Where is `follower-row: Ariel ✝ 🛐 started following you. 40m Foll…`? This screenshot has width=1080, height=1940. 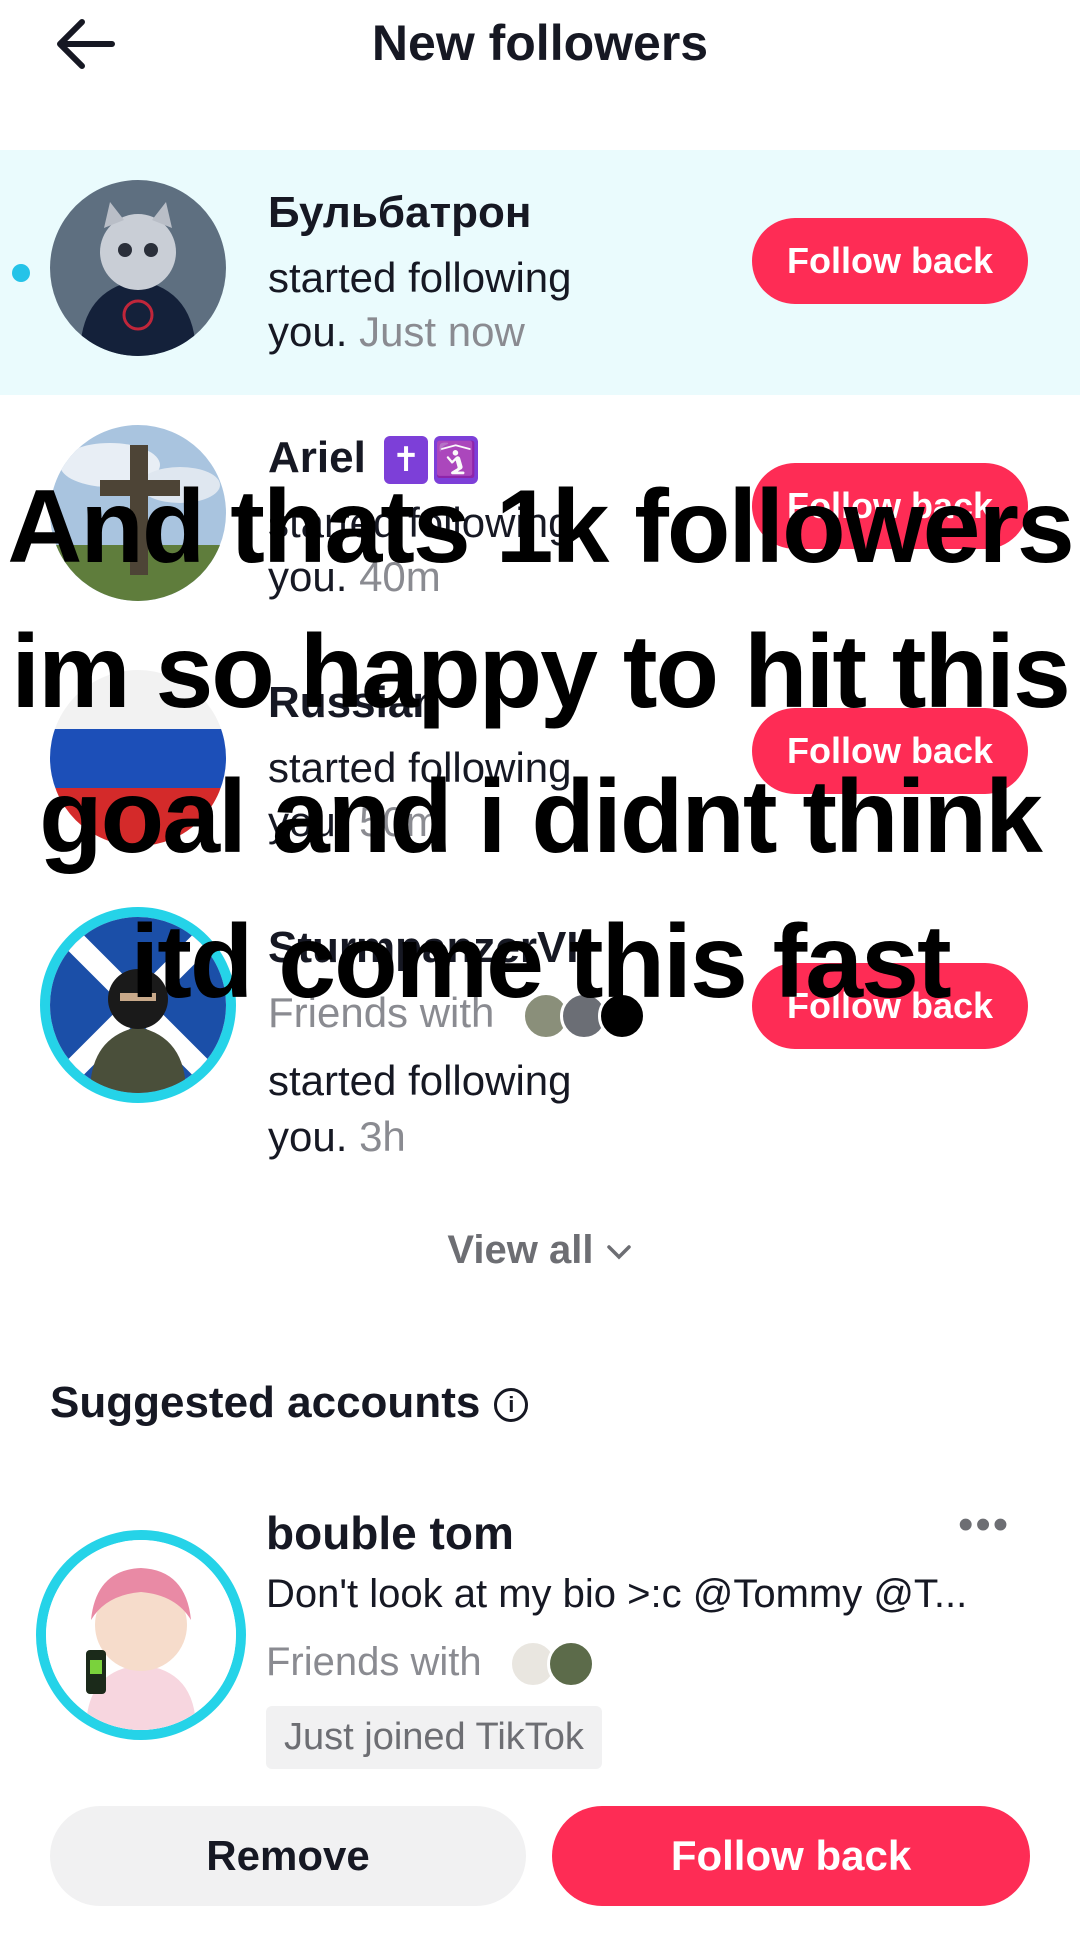
follower-row: Ariel ✝ 🛐 started following you. 40m Foll… is located at coordinates (540, 517).